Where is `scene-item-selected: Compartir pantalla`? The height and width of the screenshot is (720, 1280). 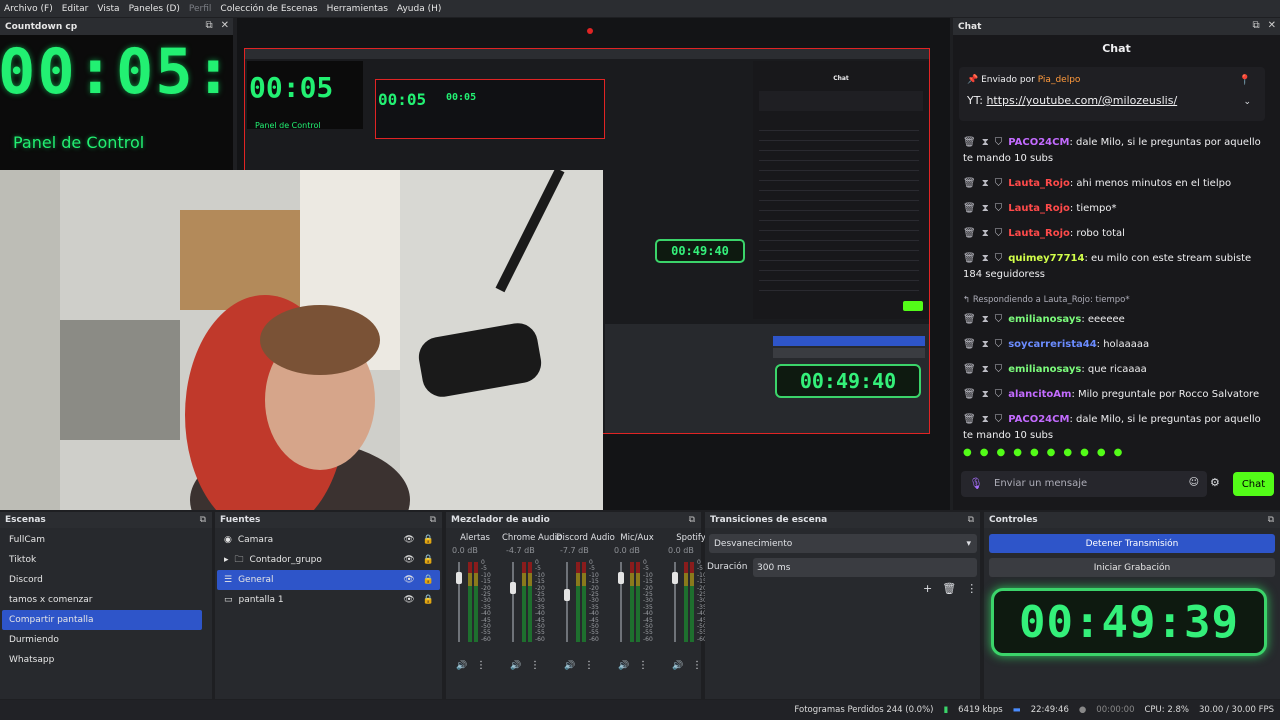 scene-item-selected: Compartir pantalla is located at coordinates (102, 620).